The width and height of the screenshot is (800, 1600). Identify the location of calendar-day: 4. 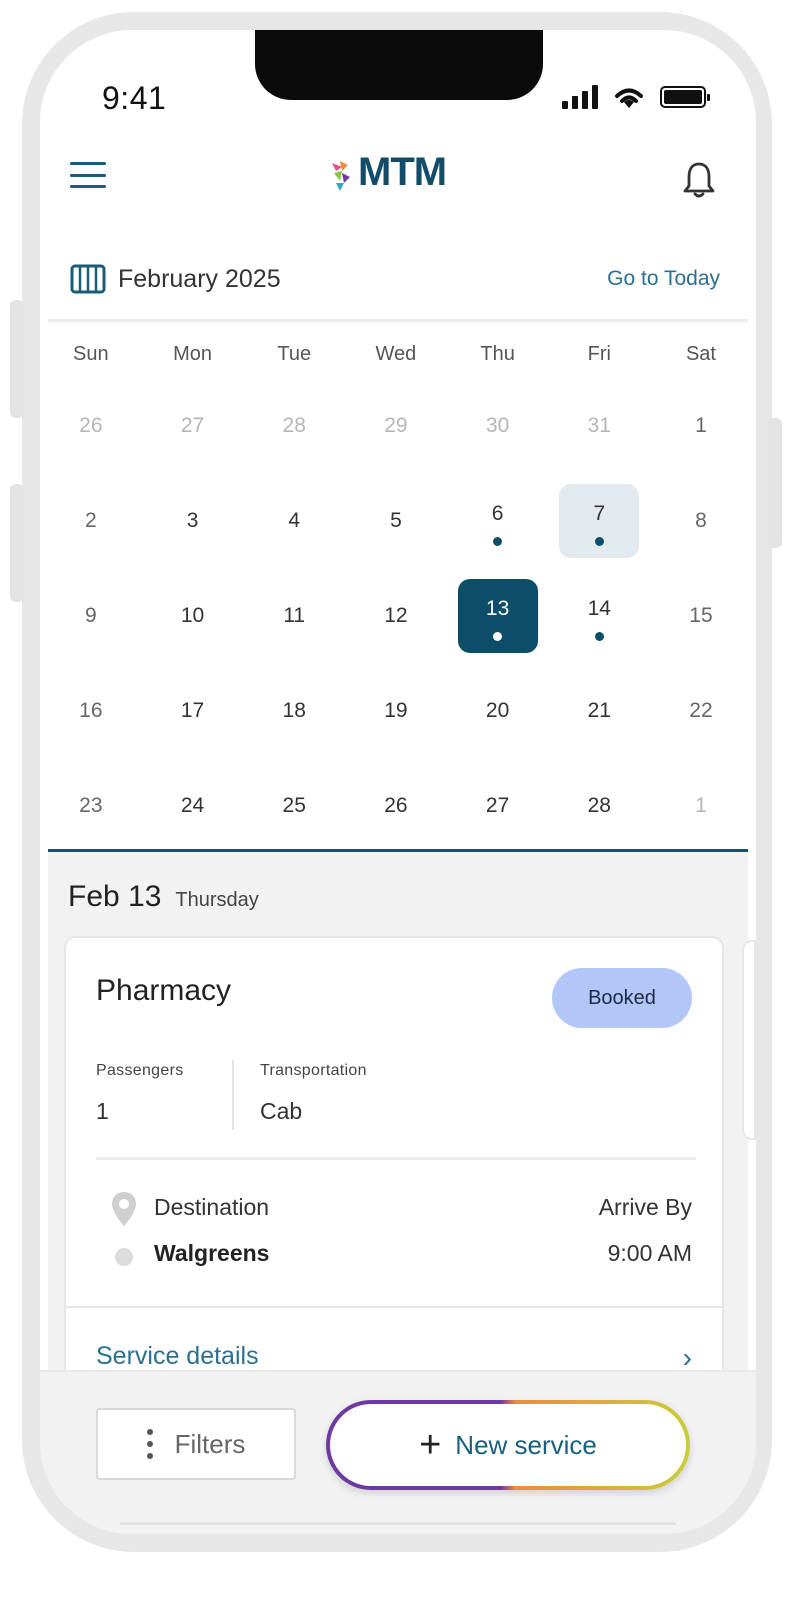
(294, 521).